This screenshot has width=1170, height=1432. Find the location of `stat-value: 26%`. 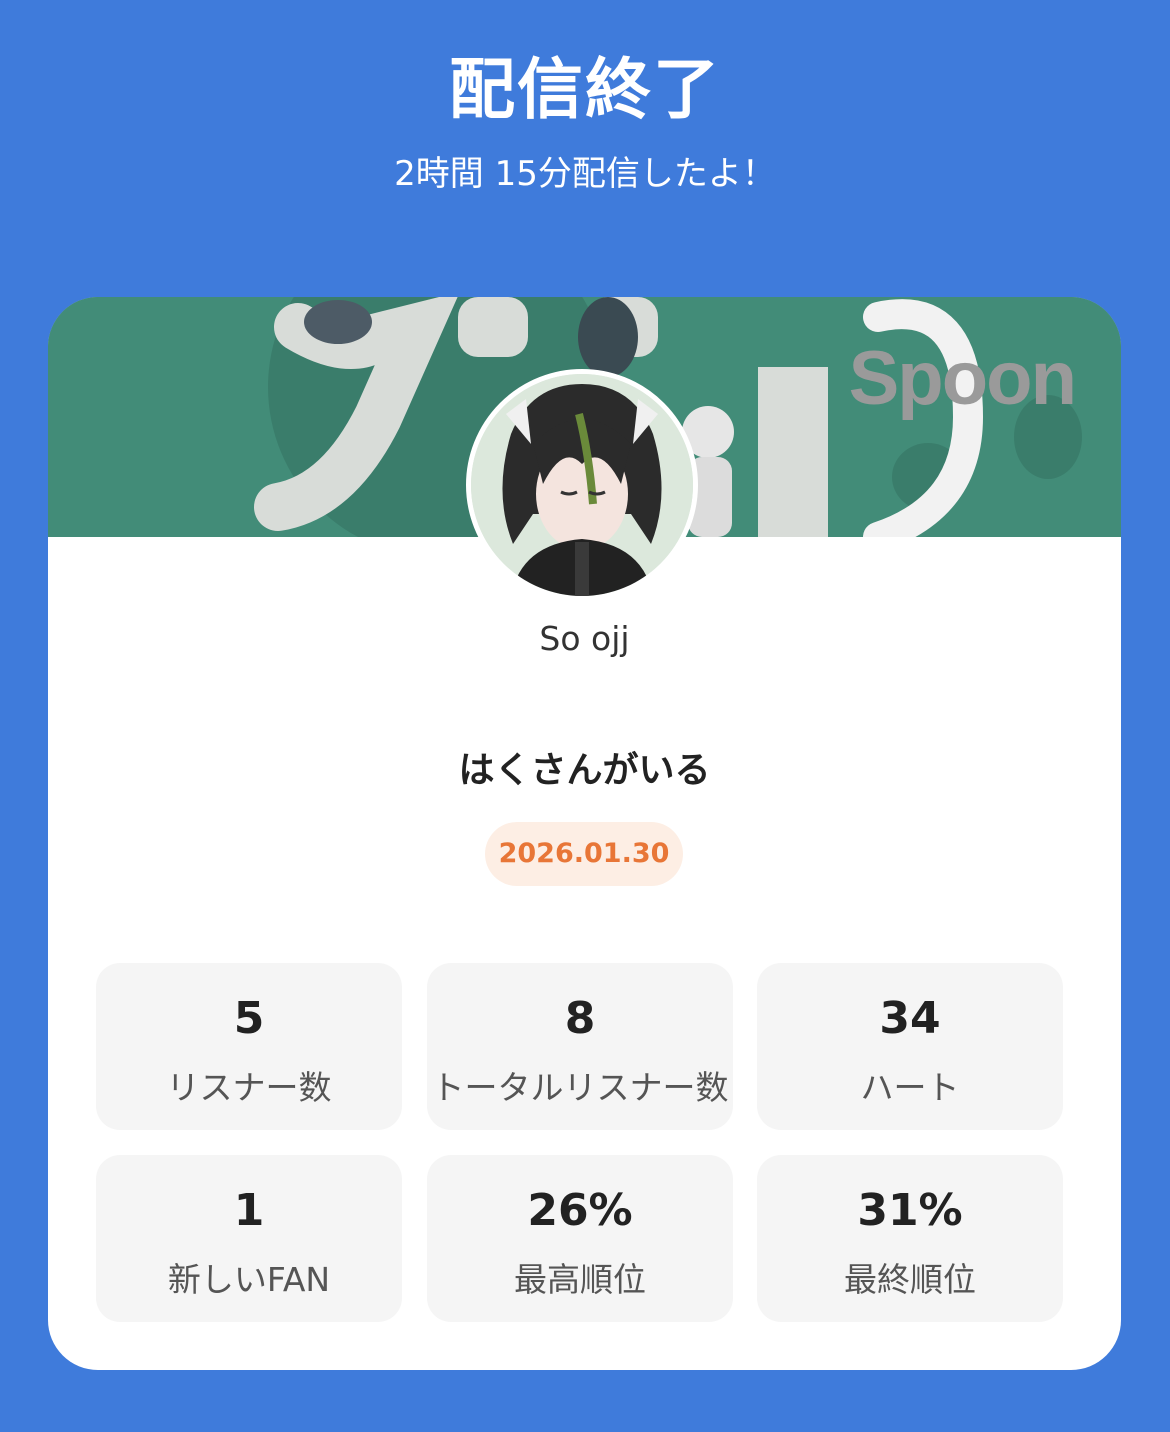

stat-value: 26% is located at coordinates (580, 1210).